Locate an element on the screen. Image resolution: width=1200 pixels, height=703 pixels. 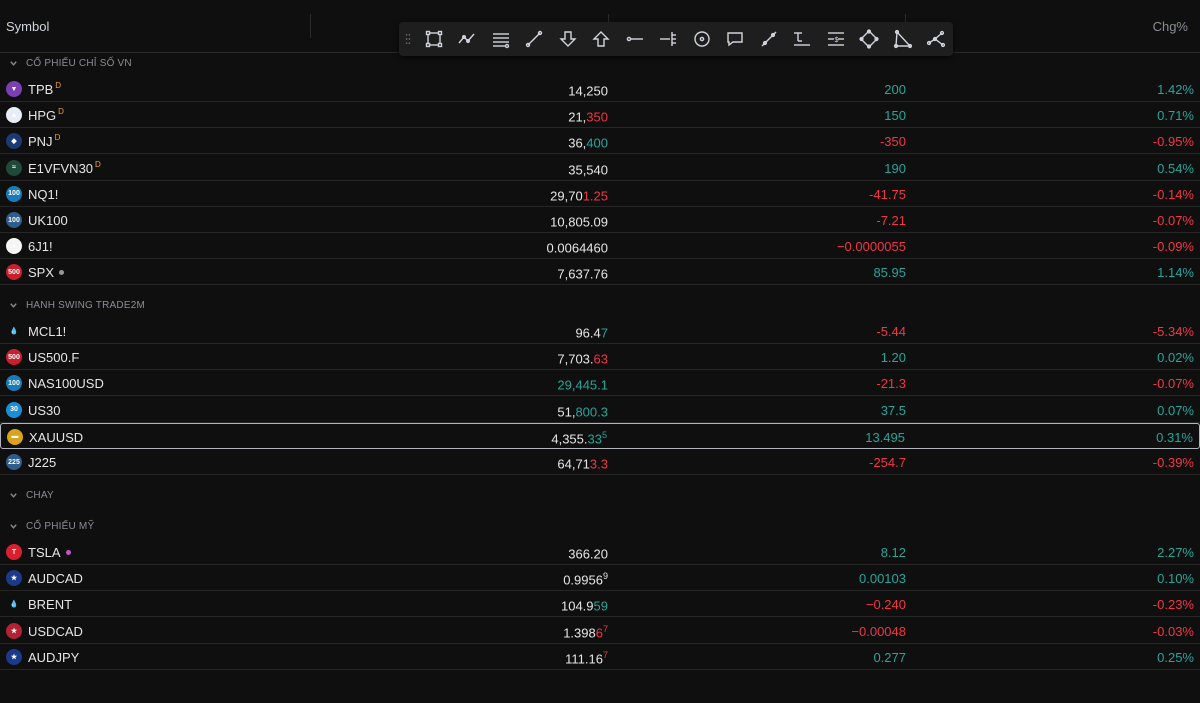
watchlist-row: 500 SPX 7,637.76 85.95 1.14% is located at coordinates (600, 272).